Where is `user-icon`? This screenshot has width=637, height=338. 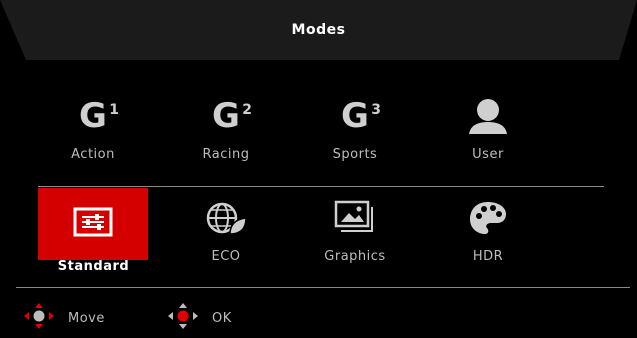
user-icon is located at coordinates (488, 116).